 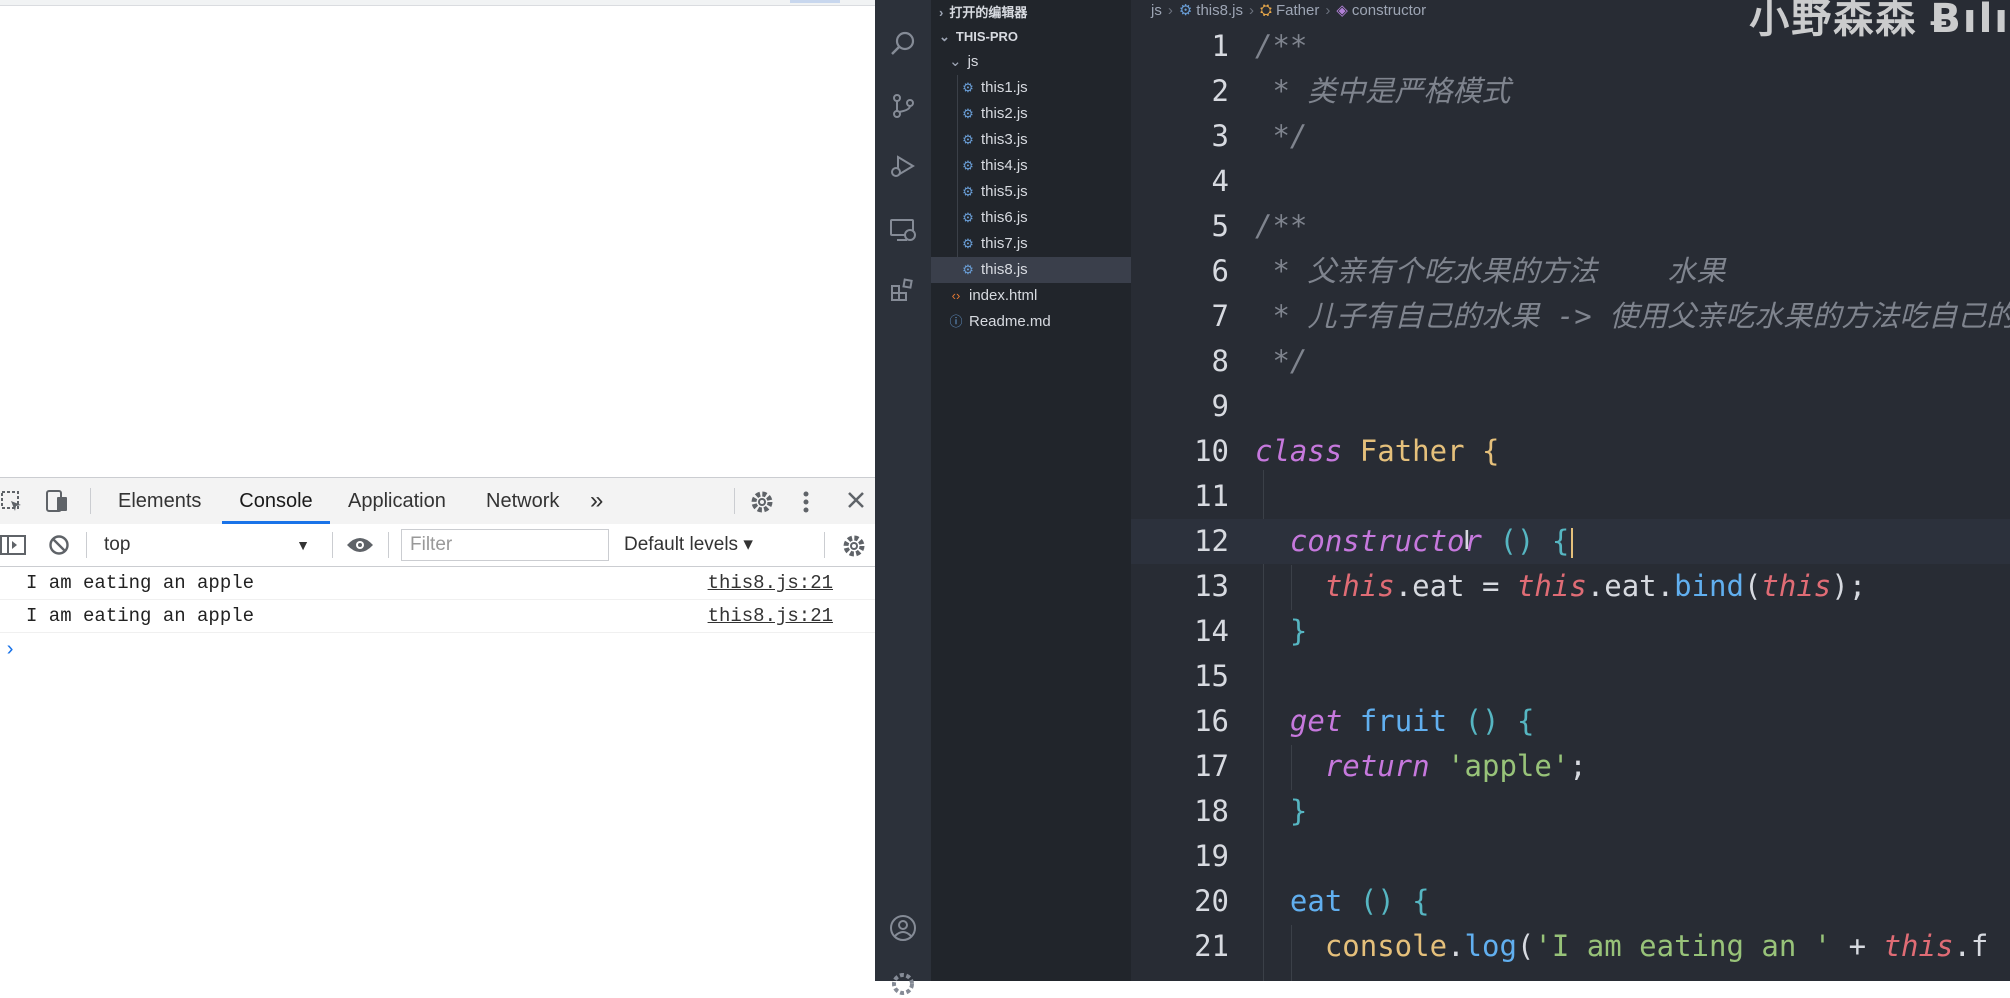 What do you see at coordinates (57, 503) in the screenshot?
I see `device-toolbar-icon` at bounding box center [57, 503].